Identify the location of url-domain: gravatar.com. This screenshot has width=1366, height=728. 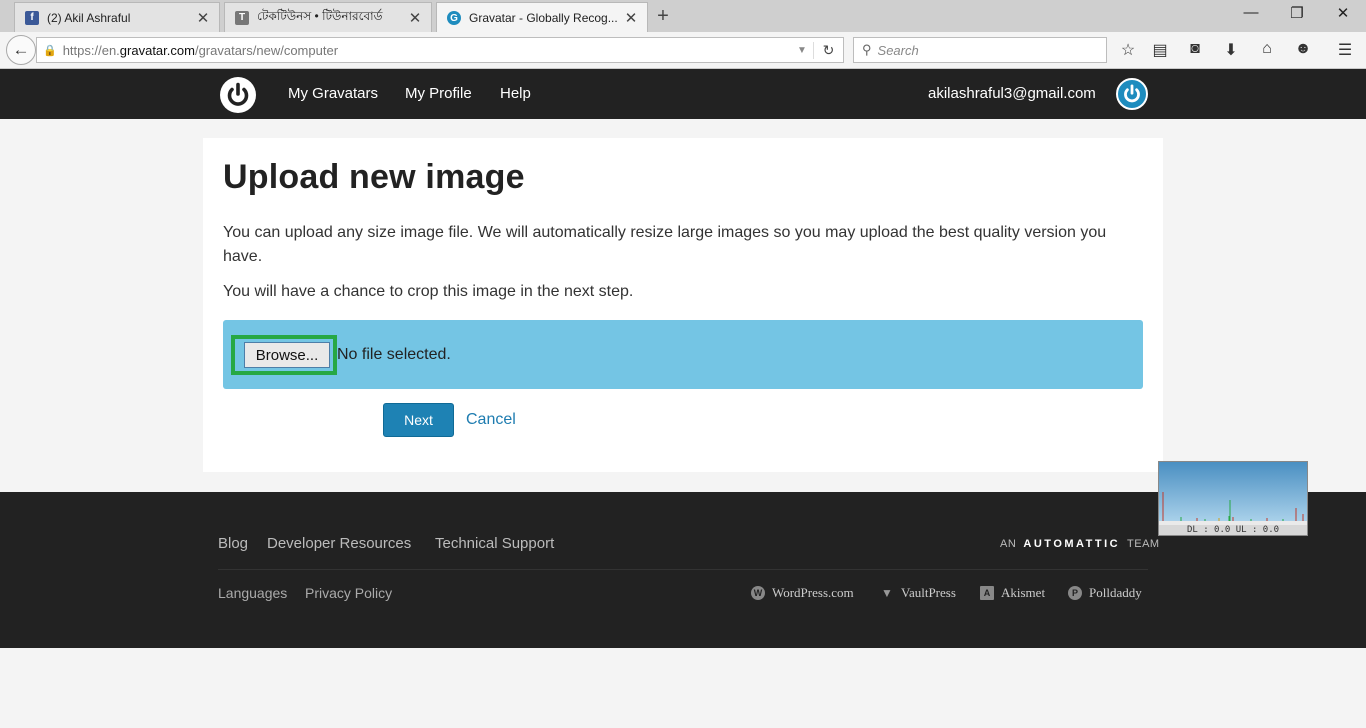
(157, 50).